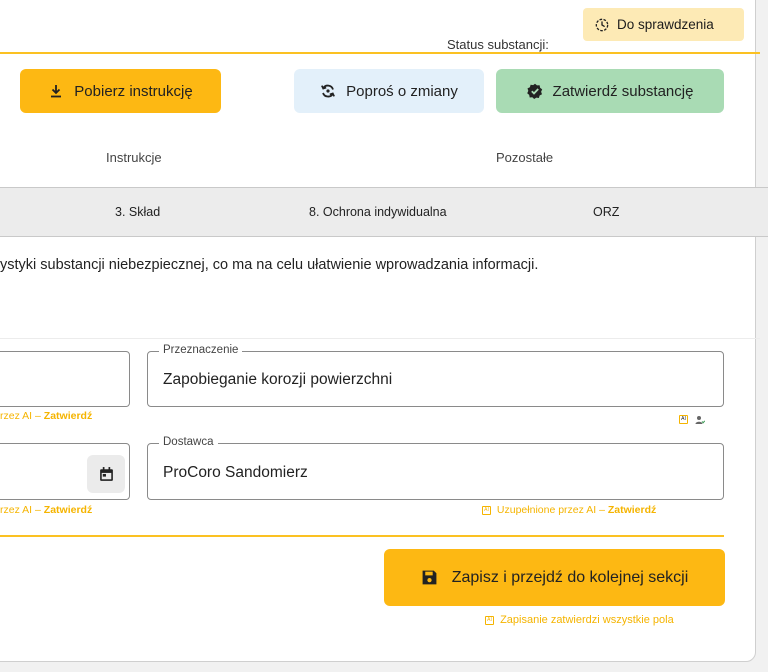  I want to click on approve-substance-label: Zatwierdź substancję, so click(623, 91).